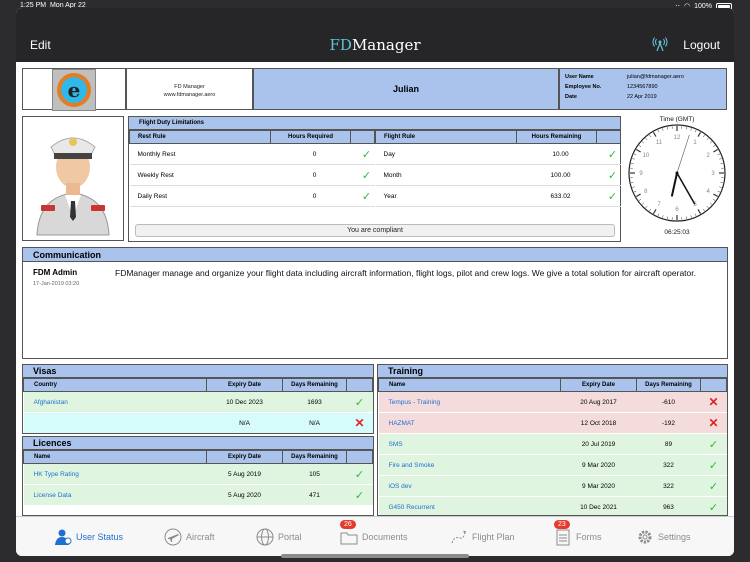 The image size is (750, 562). I want to click on tab-user-status: User Status, so click(88, 537).